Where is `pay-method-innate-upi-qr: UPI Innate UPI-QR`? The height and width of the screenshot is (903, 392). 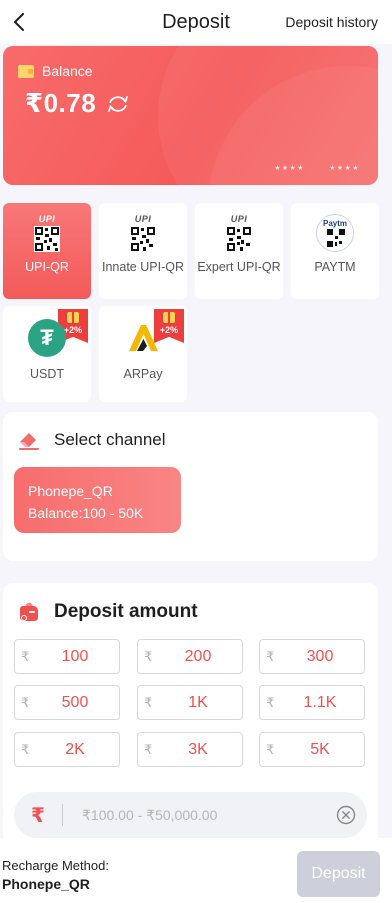 pay-method-innate-upi-qr: UPI Innate UPI-QR is located at coordinates (143, 251).